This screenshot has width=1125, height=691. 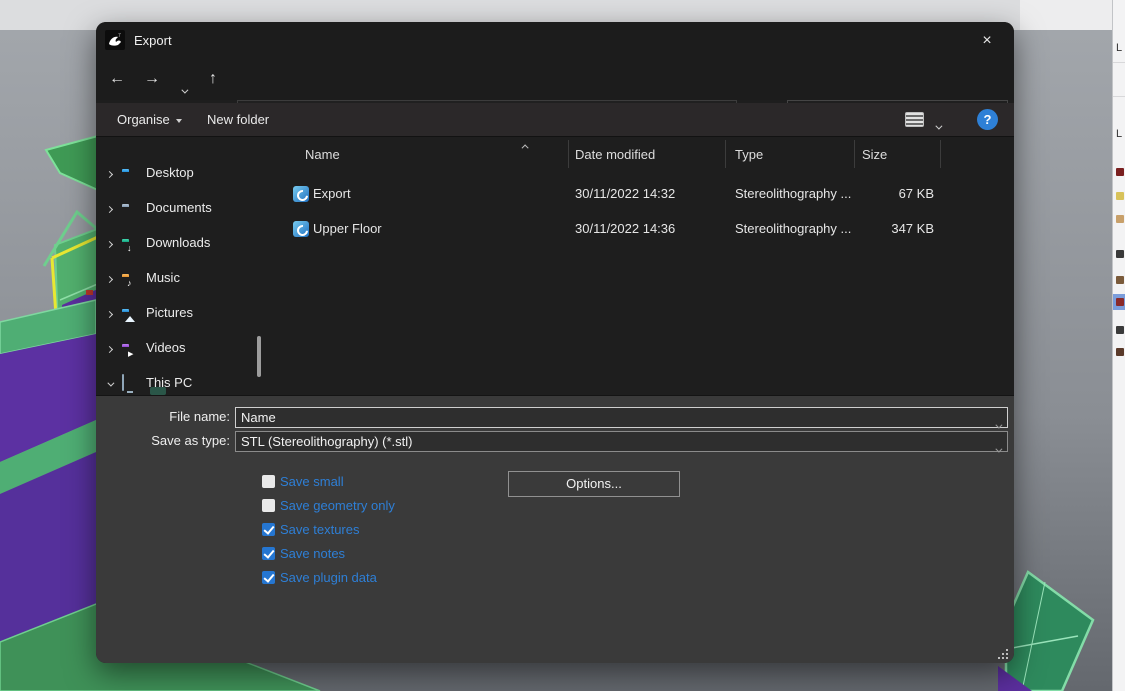 What do you see at coordinates (313, 553) in the screenshot?
I see `checkbox-label: Save notes` at bounding box center [313, 553].